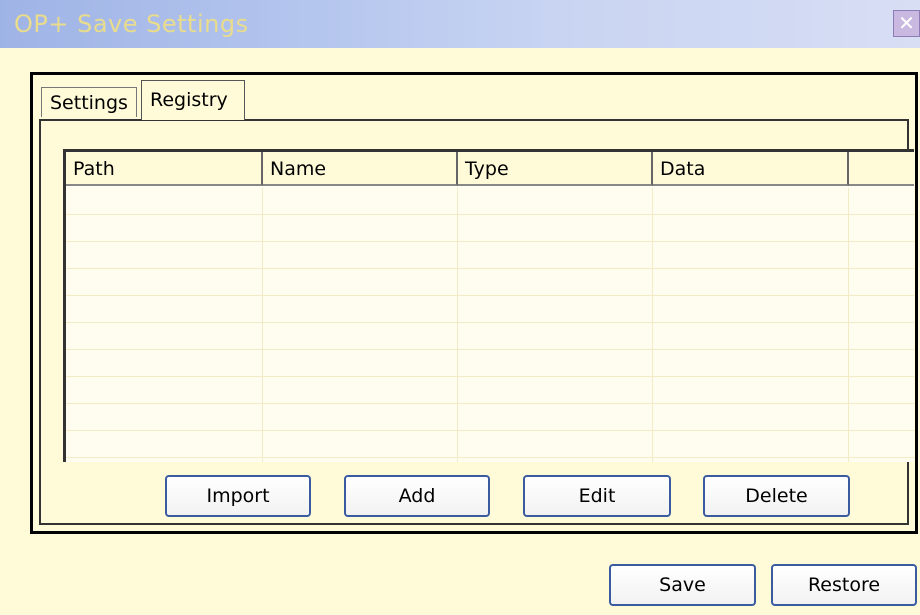 This screenshot has height=615, width=920. Describe the element at coordinates (460, 24) in the screenshot. I see `title-bar: OP+ Save Settings ✕` at that location.